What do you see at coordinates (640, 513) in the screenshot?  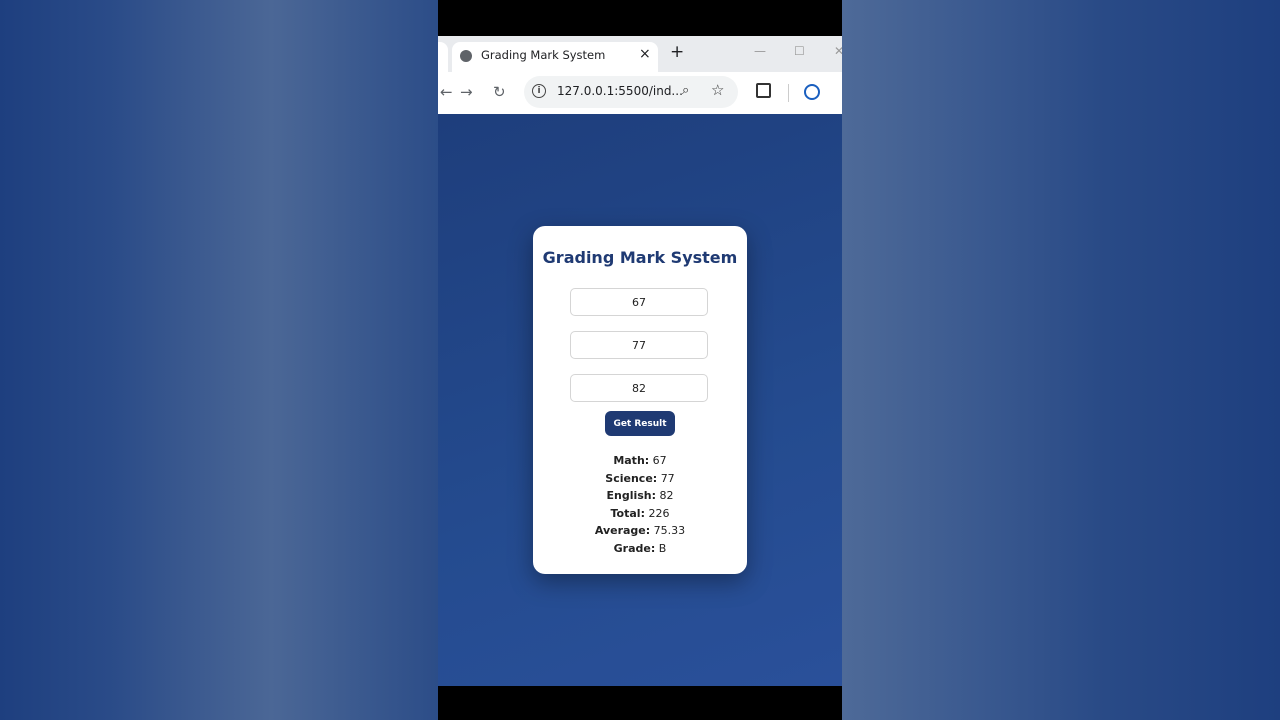 I see `result-total: Total: 226` at bounding box center [640, 513].